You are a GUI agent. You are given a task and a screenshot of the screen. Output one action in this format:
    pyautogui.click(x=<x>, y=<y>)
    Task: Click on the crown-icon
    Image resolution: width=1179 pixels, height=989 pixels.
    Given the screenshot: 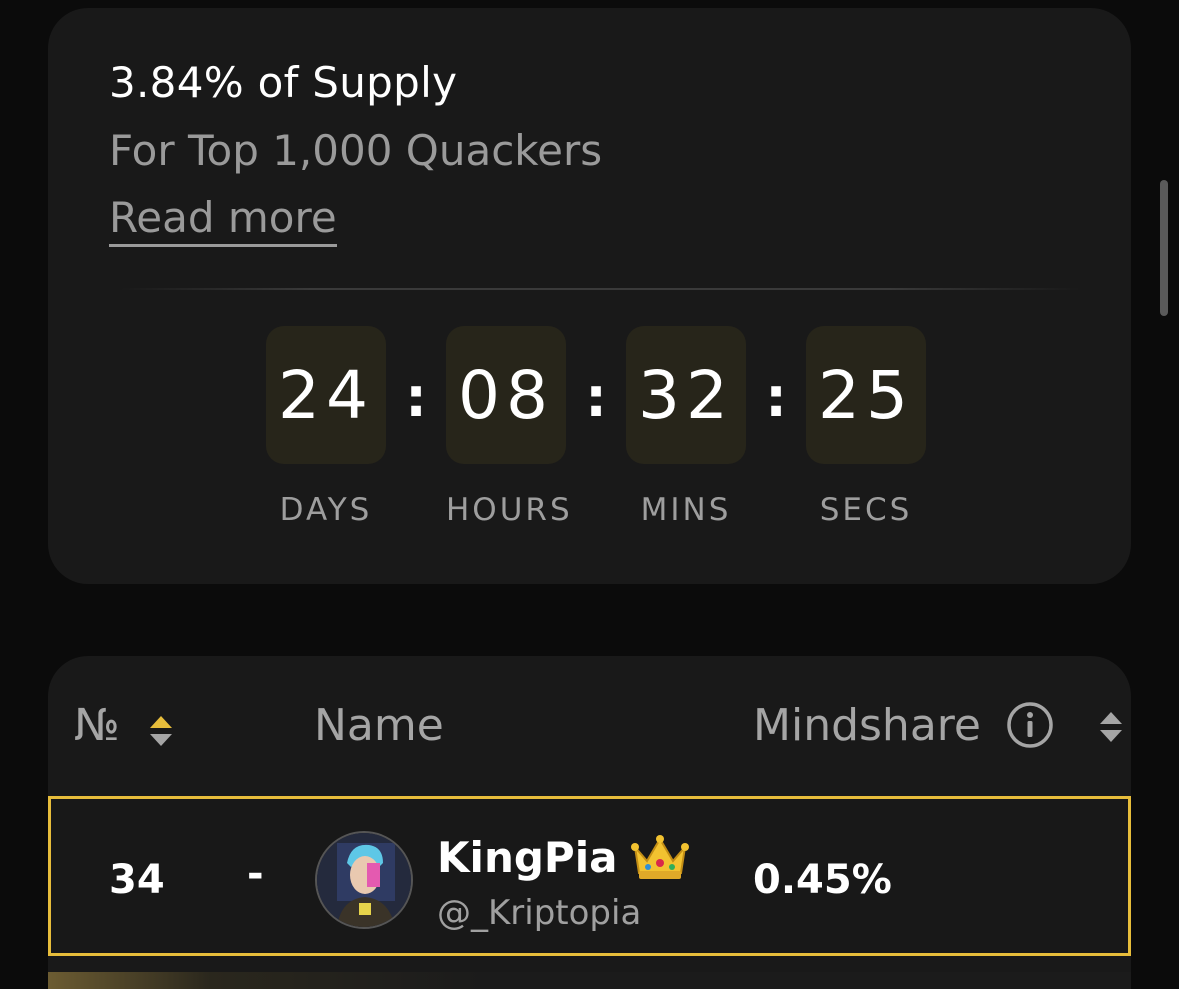 What is the action you would take?
    pyautogui.click(x=660, y=857)
    